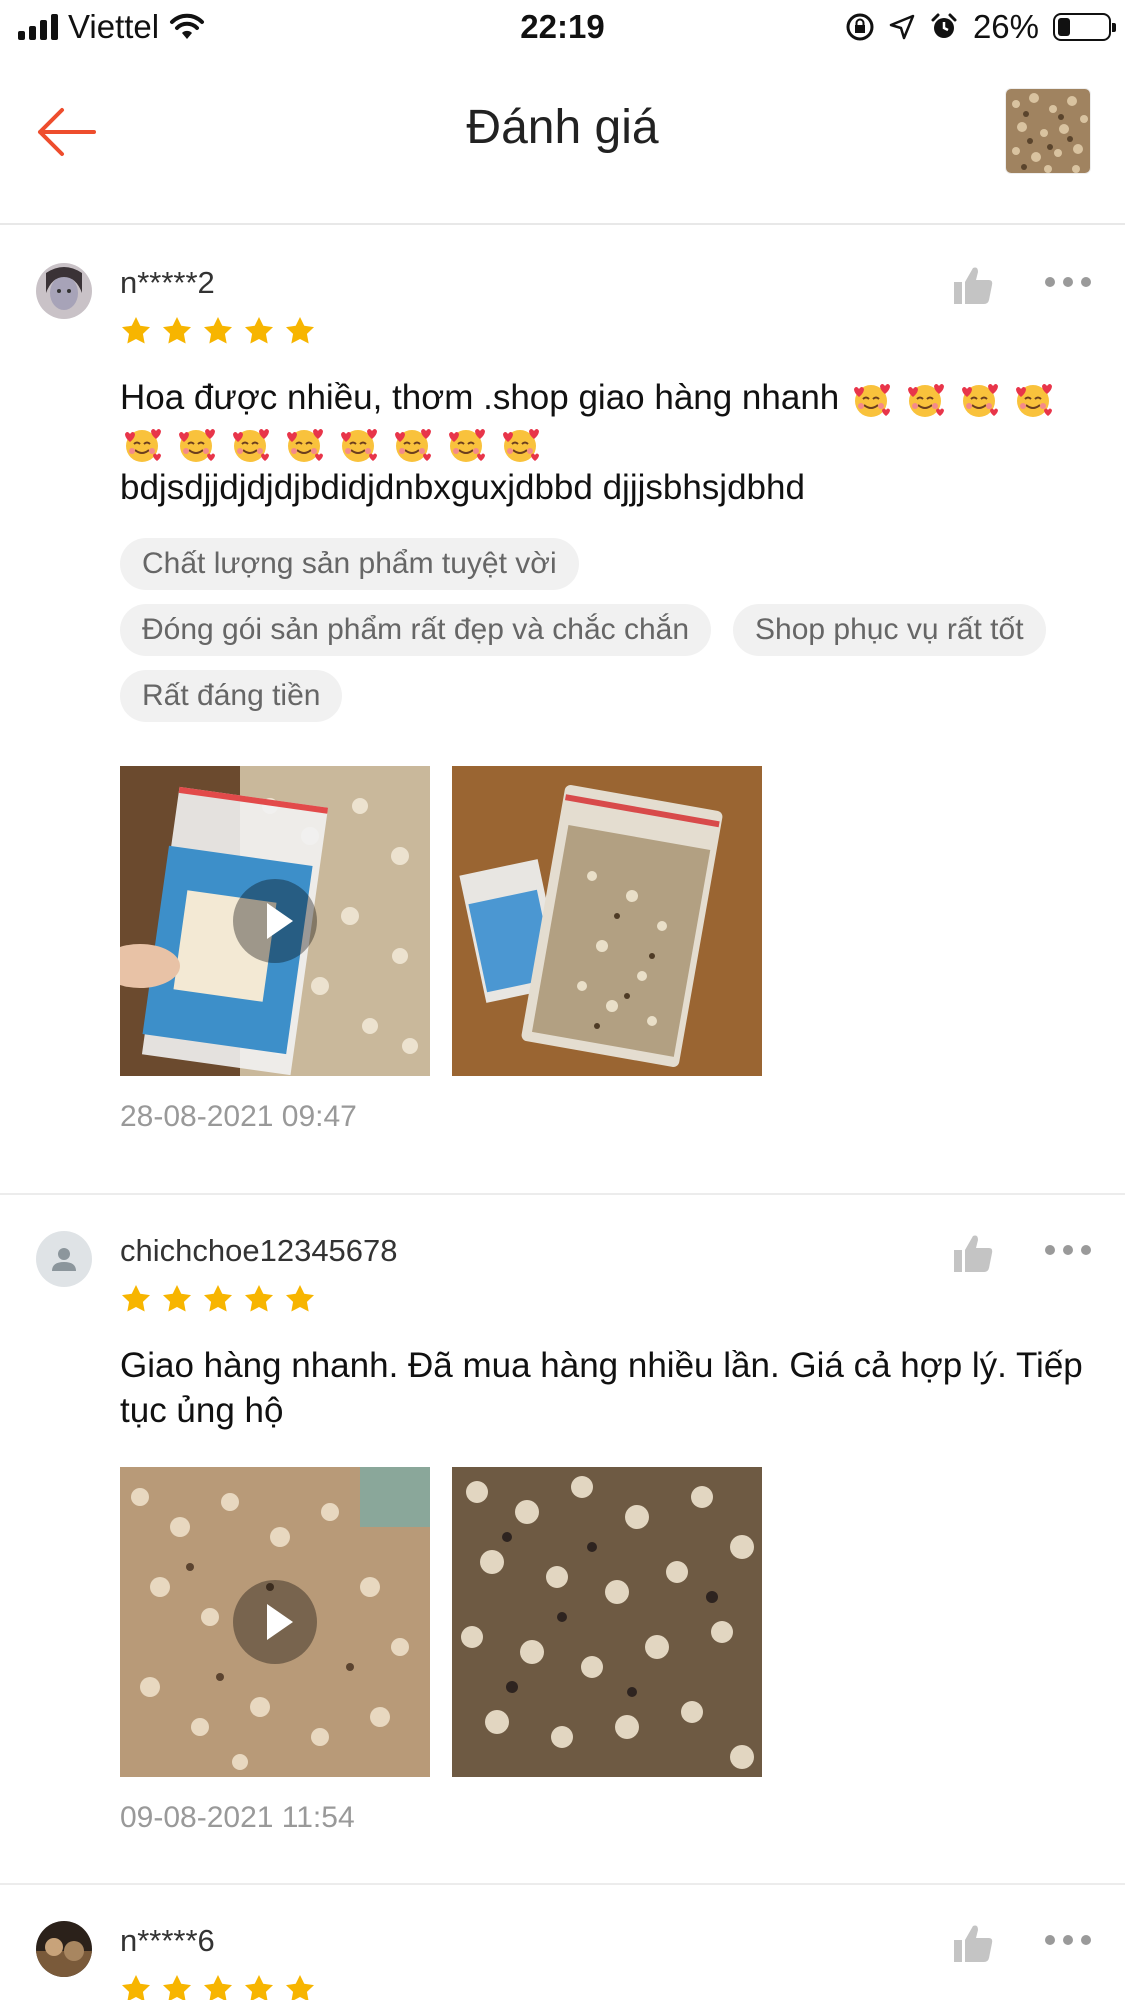  I want to click on header: Đánh giá, so click(562, 147).